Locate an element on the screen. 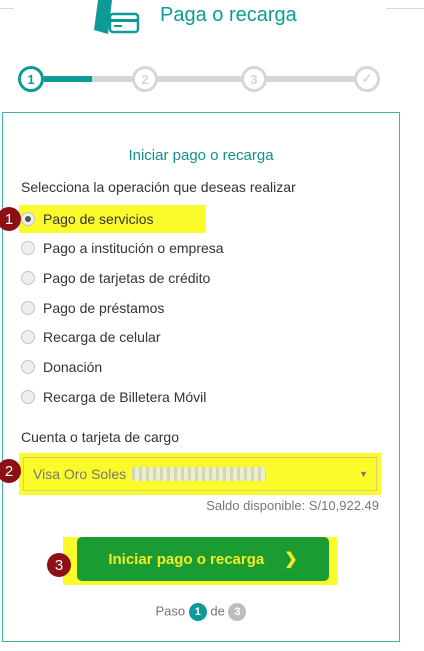 This screenshot has height=651, width=424. step-prefix: Paso is located at coordinates (170, 611).